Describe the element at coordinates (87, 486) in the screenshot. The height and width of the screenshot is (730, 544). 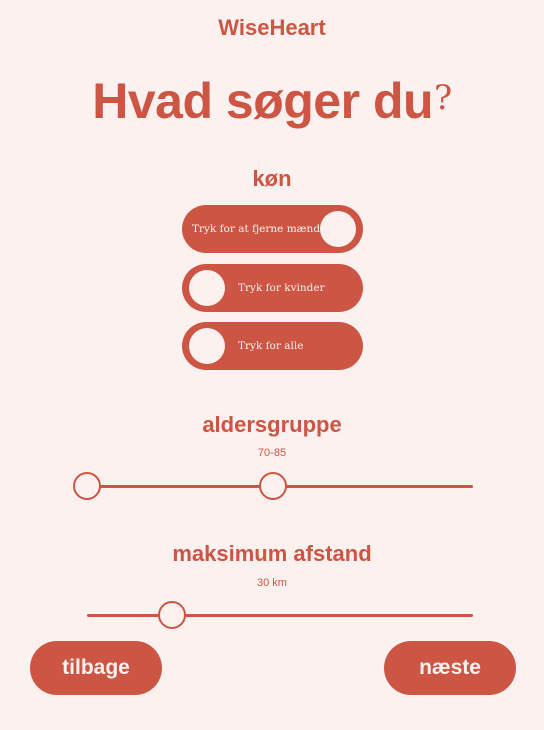
I see `age-slider-min-thumb` at that location.